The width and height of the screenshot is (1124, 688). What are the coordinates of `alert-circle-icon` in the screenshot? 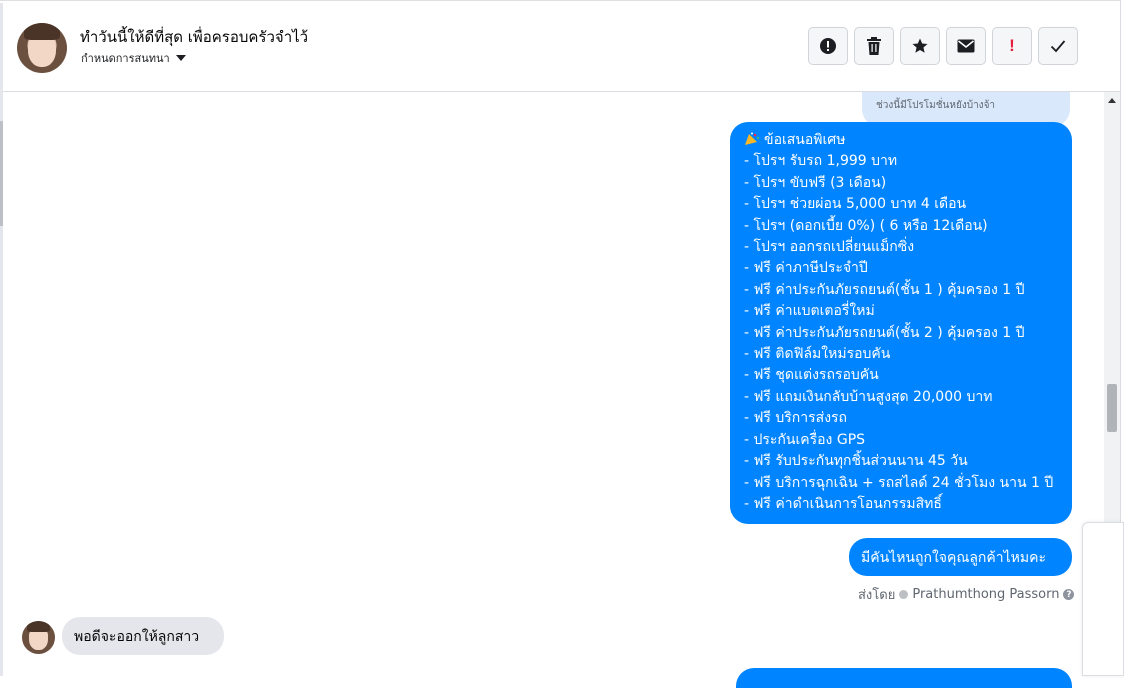 It's located at (828, 46).